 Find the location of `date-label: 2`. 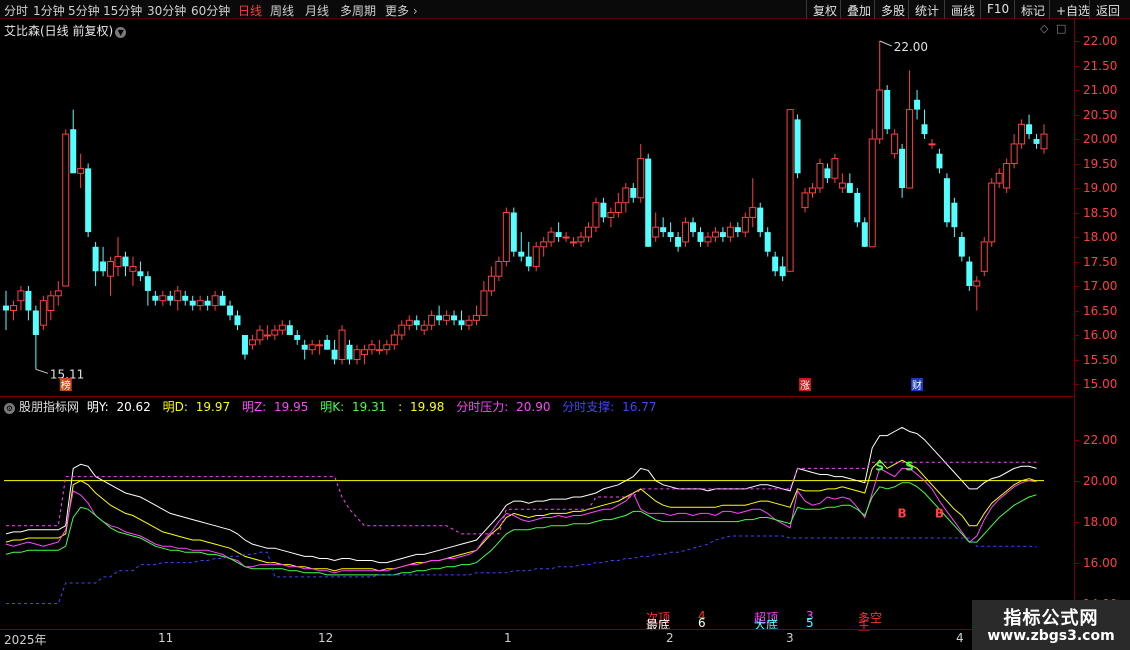

date-label: 2 is located at coordinates (670, 638).